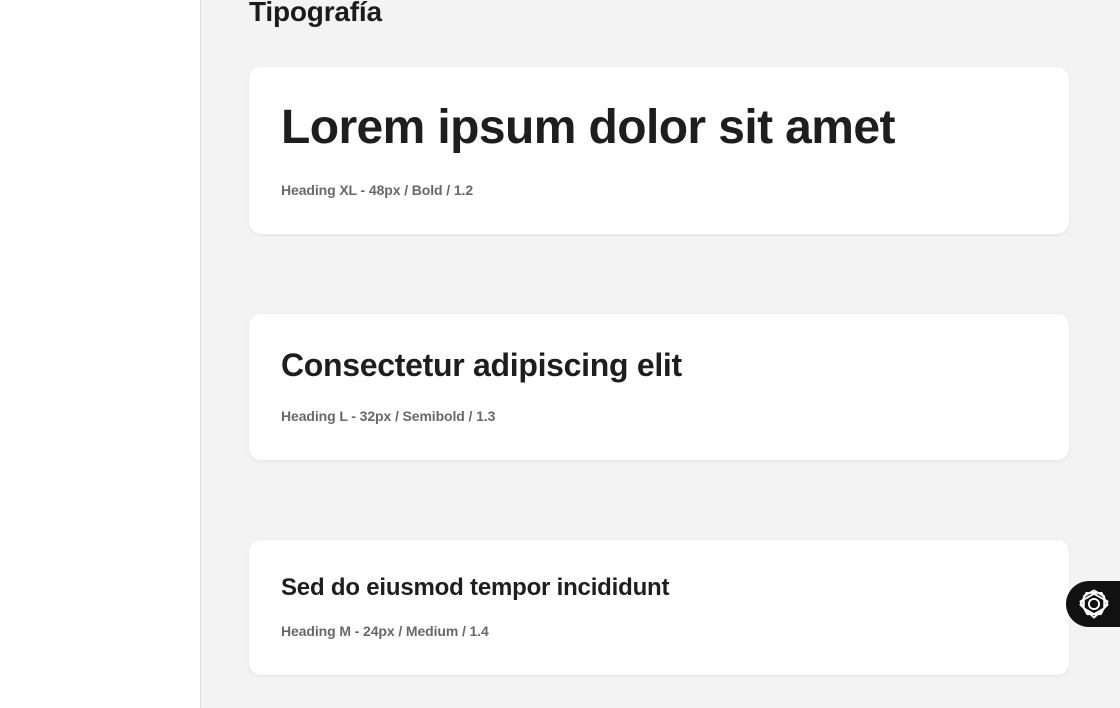 Image resolution: width=1120 pixels, height=708 pixels. What do you see at coordinates (481, 365) in the screenshot?
I see `heading-l-sample: Consectetur adipiscing elit` at bounding box center [481, 365].